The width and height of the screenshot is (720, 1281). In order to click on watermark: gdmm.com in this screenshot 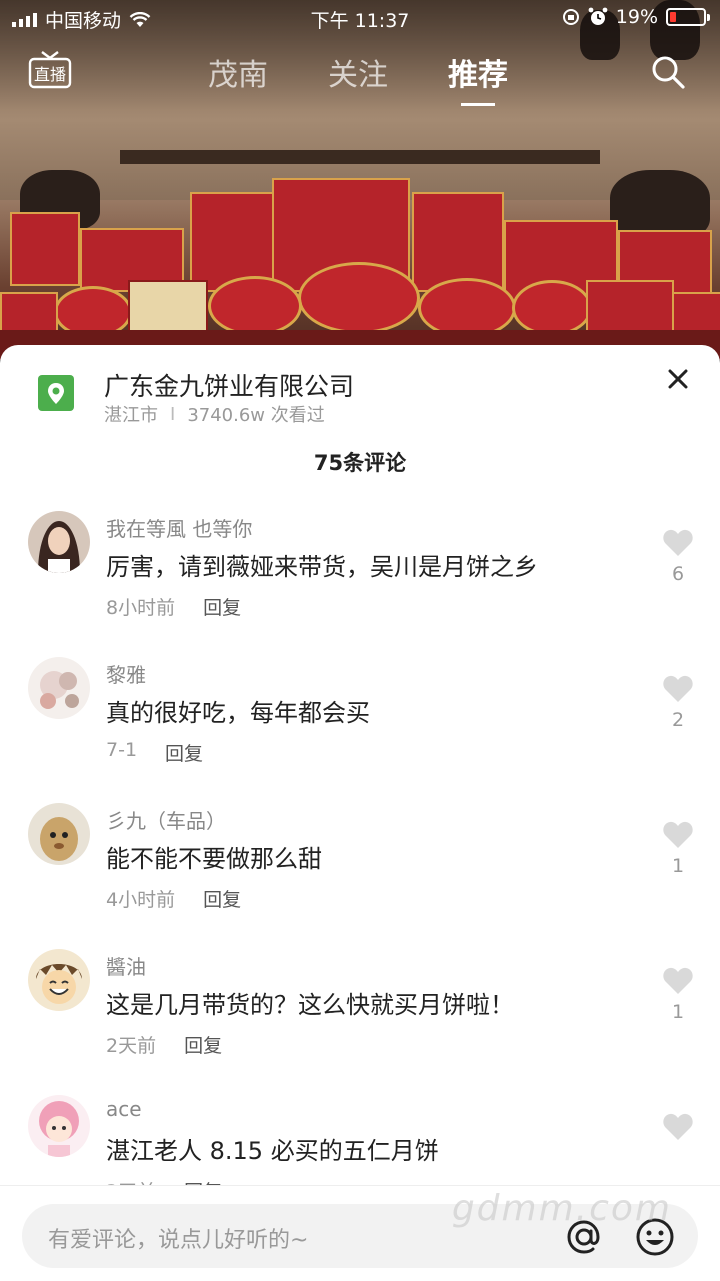, I will do `click(561, 1208)`.